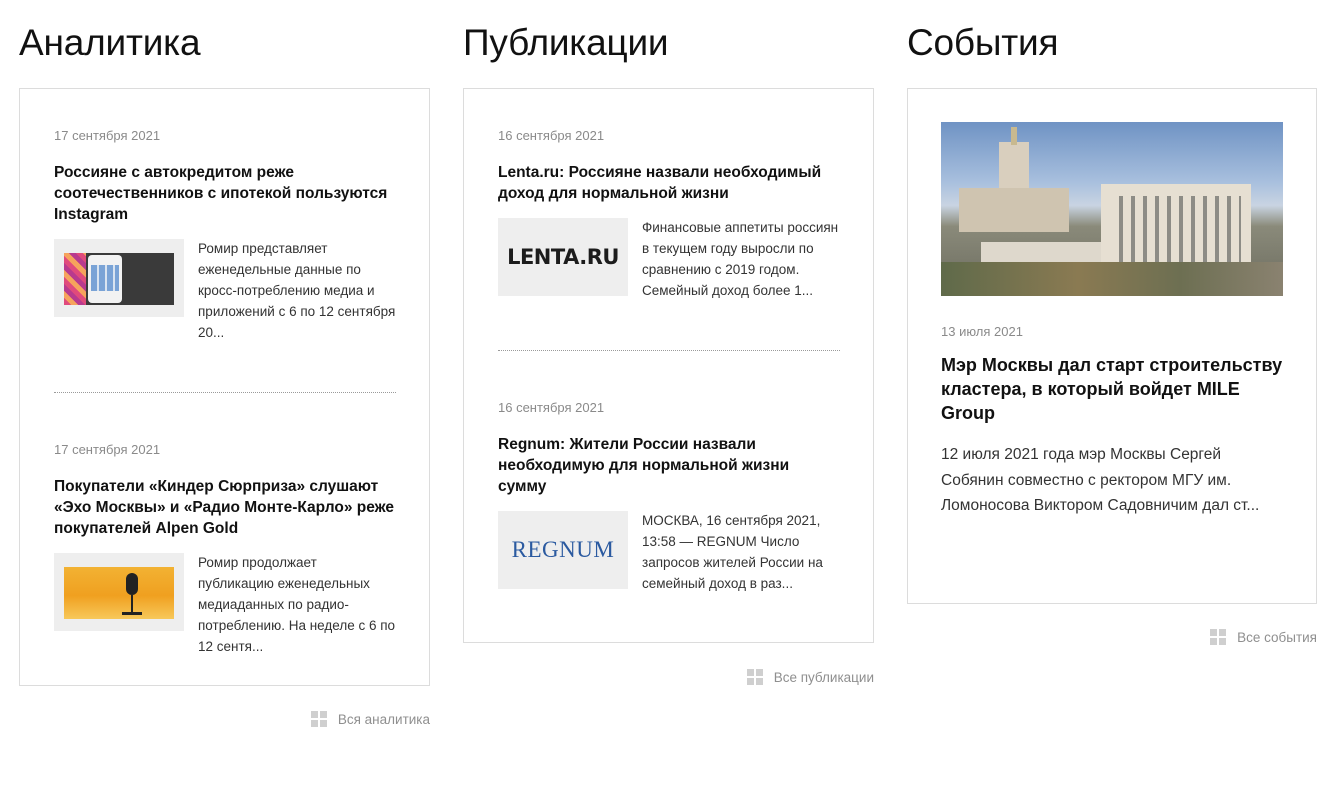 This screenshot has width=1340, height=798. I want to click on lenta-logo: LENTA.RU, so click(563, 257).